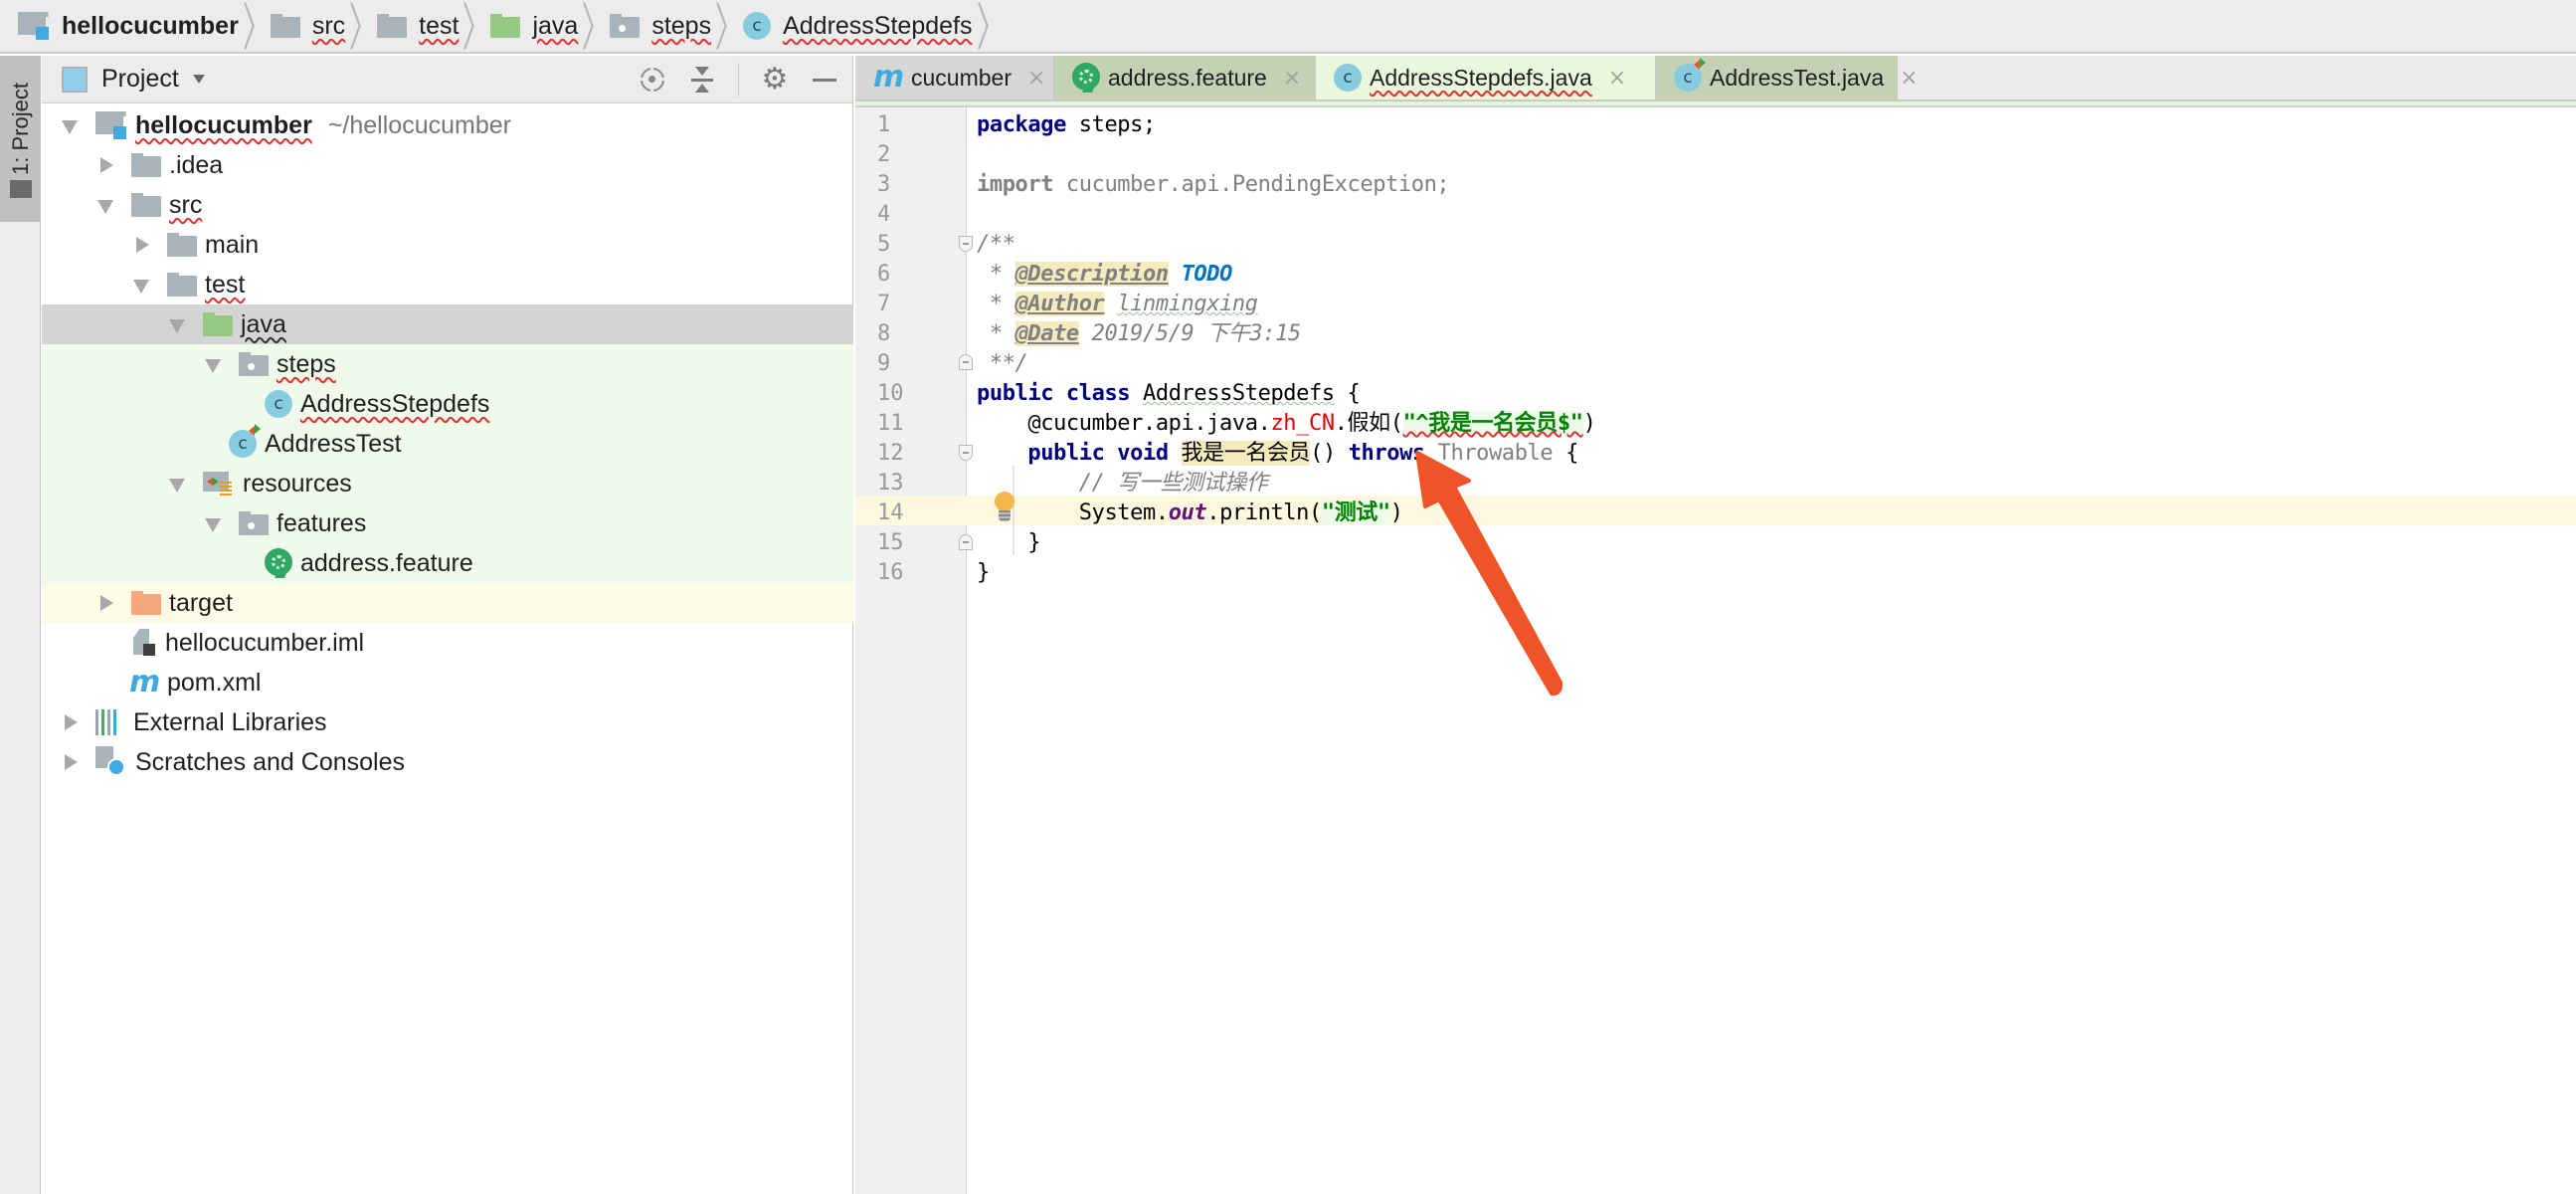 This screenshot has width=2576, height=1194. I want to click on tab-cucumber: m cucumber ×, so click(954, 78).